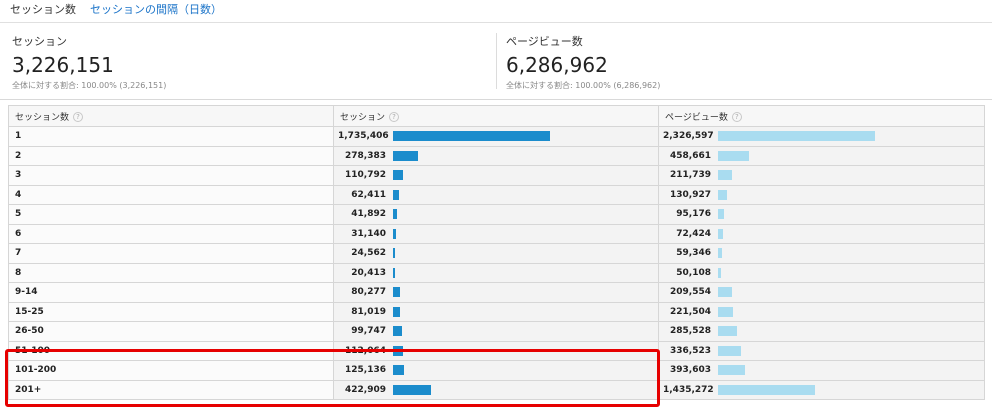  Describe the element at coordinates (690, 194) in the screenshot. I see `metric-value: 130,927` at that location.